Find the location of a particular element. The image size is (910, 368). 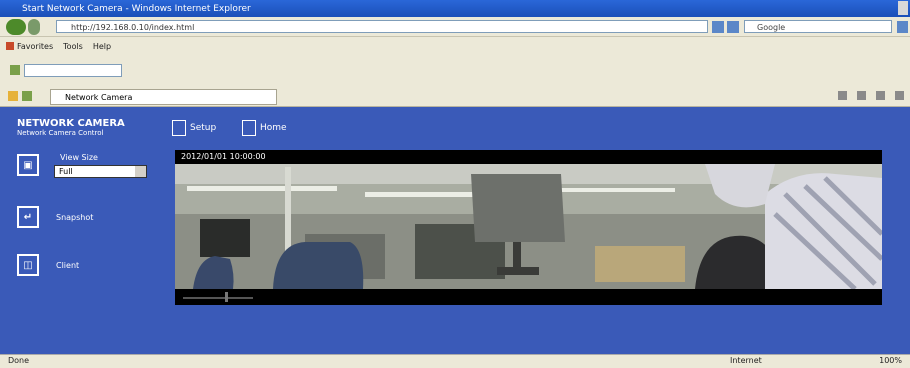

view-size-icon: ▣ is located at coordinates (28, 165).